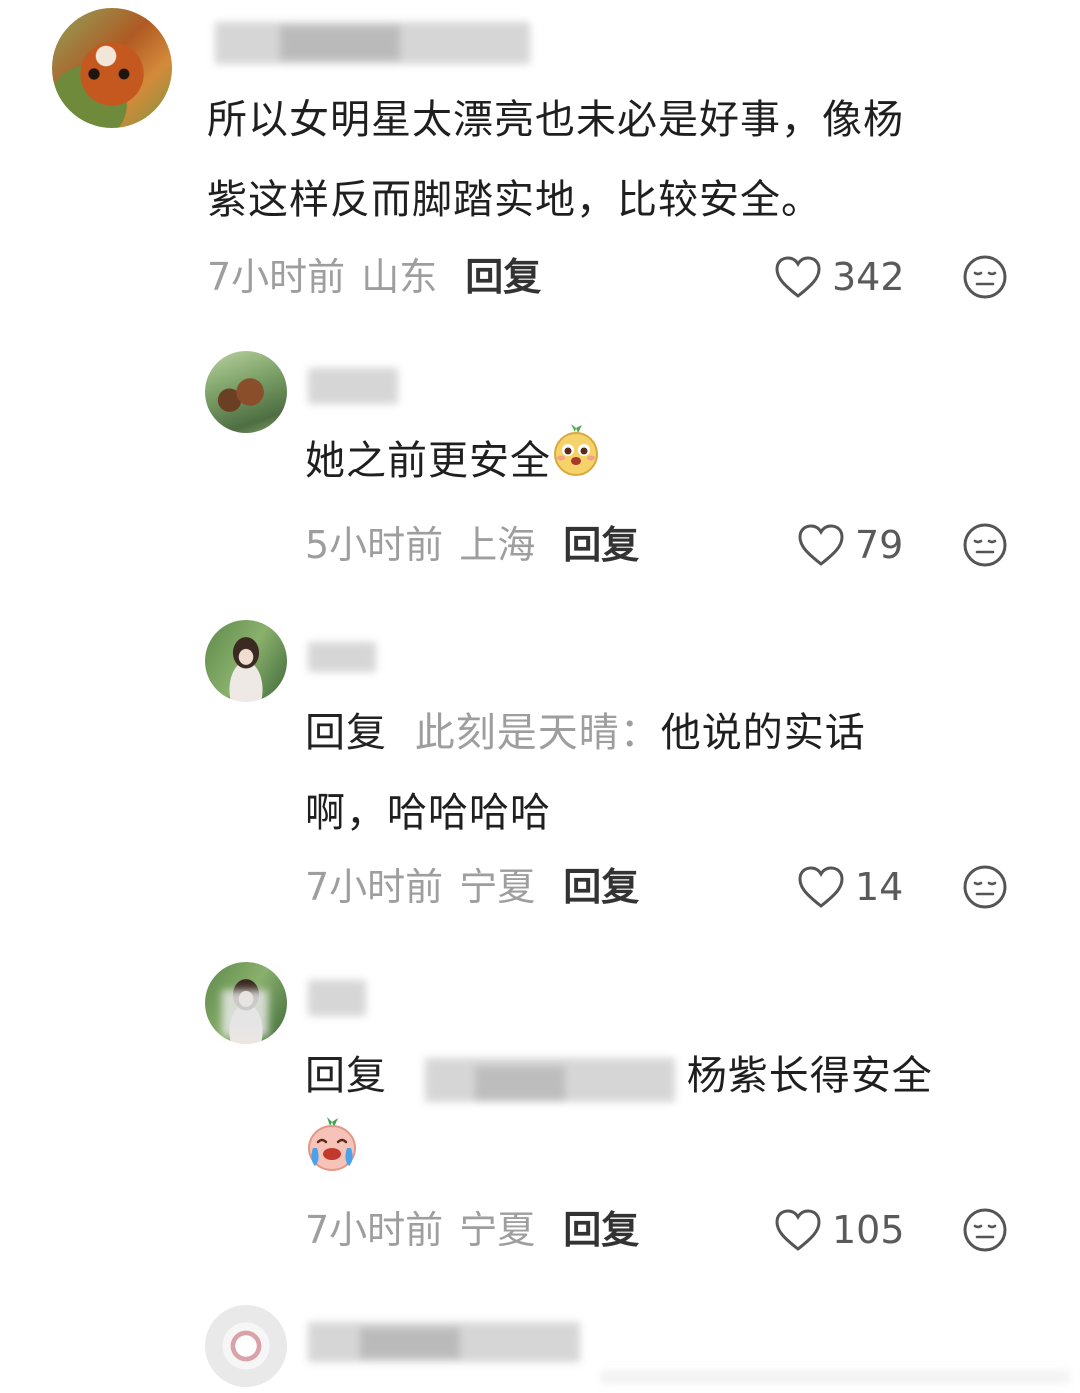 The height and width of the screenshot is (1393, 1080). What do you see at coordinates (514, 200) in the screenshot?
I see `comment-text-line: 紫这样反而脚踏实地，比较安全。` at bounding box center [514, 200].